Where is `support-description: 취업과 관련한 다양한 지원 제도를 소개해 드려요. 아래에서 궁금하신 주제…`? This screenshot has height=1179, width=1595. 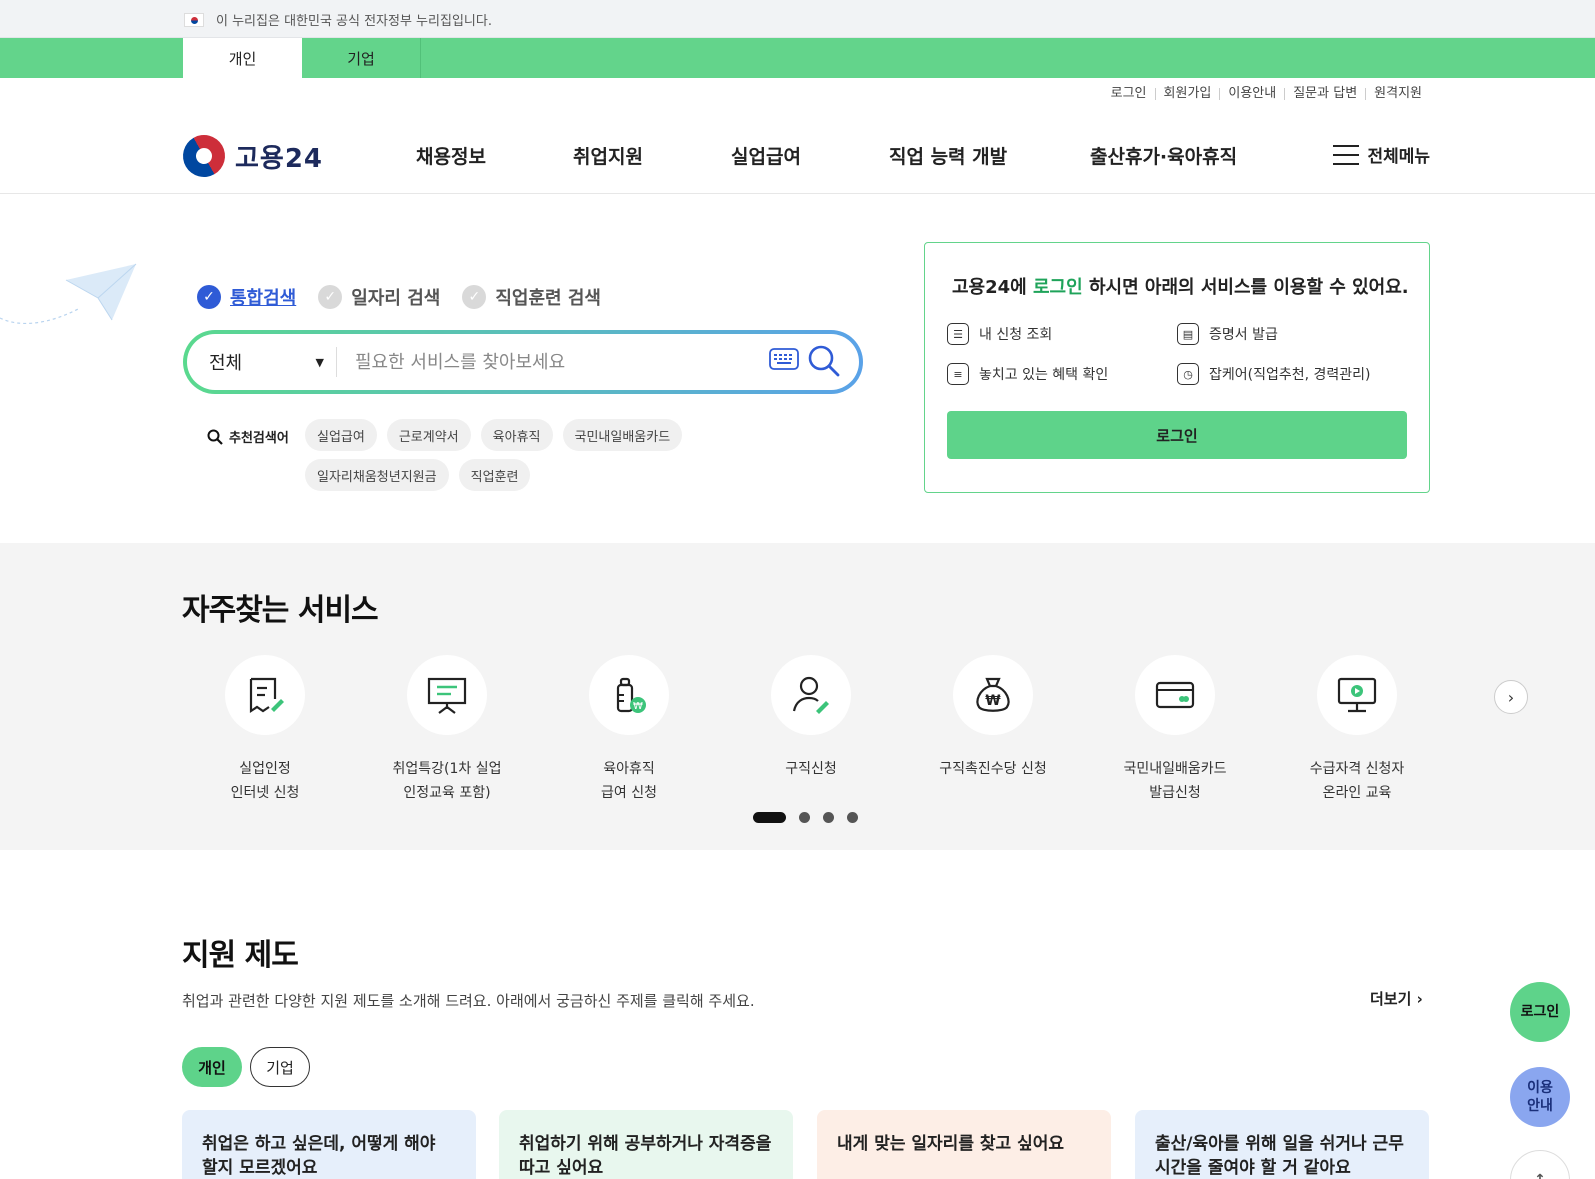 support-description: 취업과 관련한 다양한 지원 제도를 소개해 드려요. 아래에서 궁금하신 주제… is located at coordinates (468, 1001).